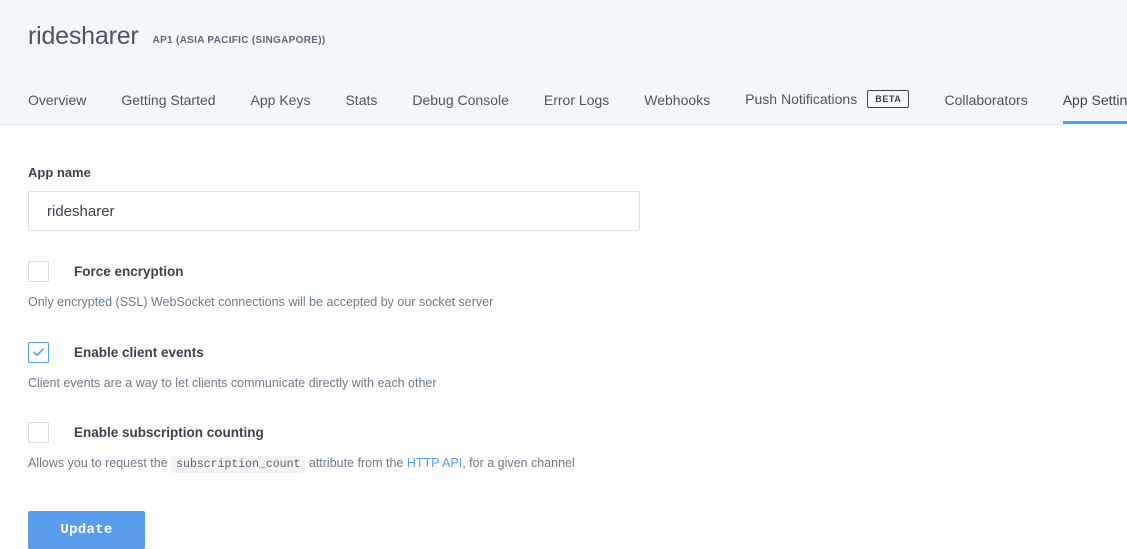 The image size is (1127, 549). What do you see at coordinates (168, 100) in the screenshot?
I see `tab-label: Getting Started` at bounding box center [168, 100].